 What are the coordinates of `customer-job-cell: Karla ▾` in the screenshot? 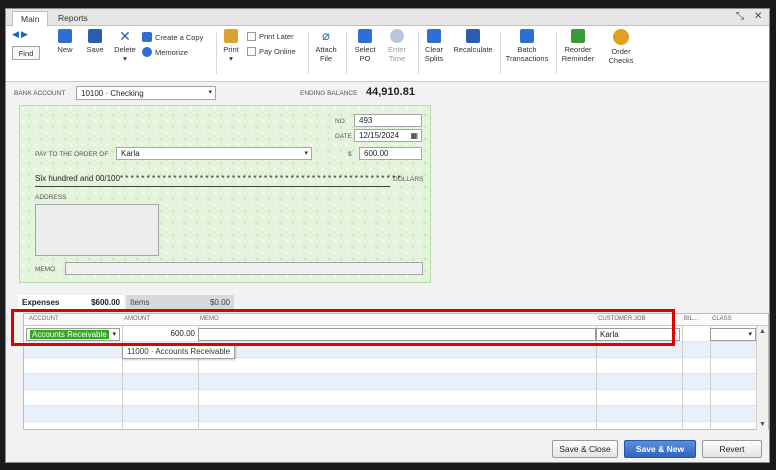 It's located at (638, 334).